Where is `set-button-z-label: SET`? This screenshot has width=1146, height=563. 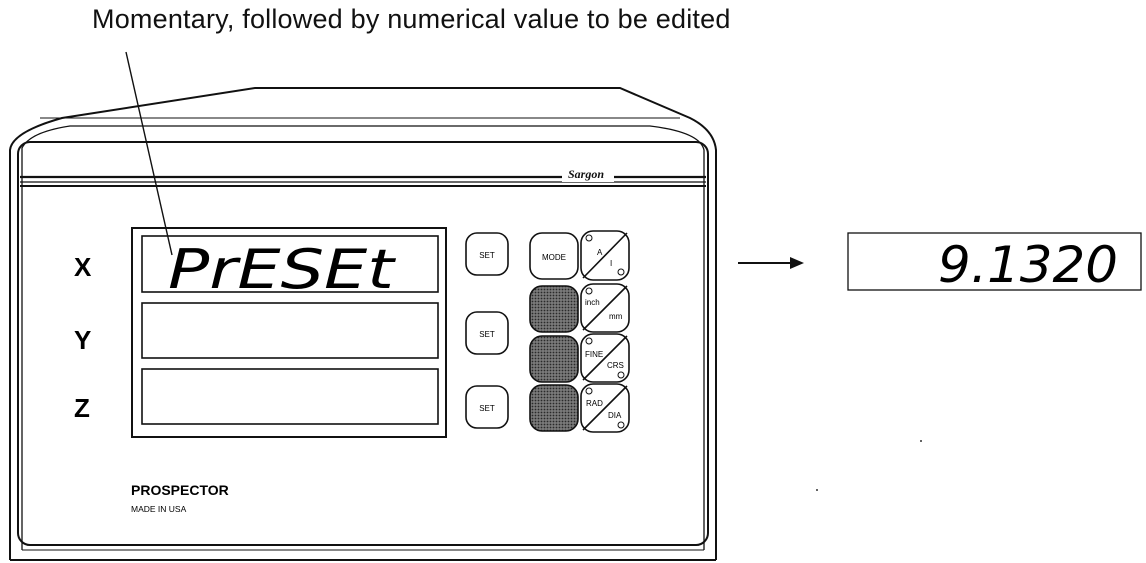
set-button-z-label: SET is located at coordinates (487, 408).